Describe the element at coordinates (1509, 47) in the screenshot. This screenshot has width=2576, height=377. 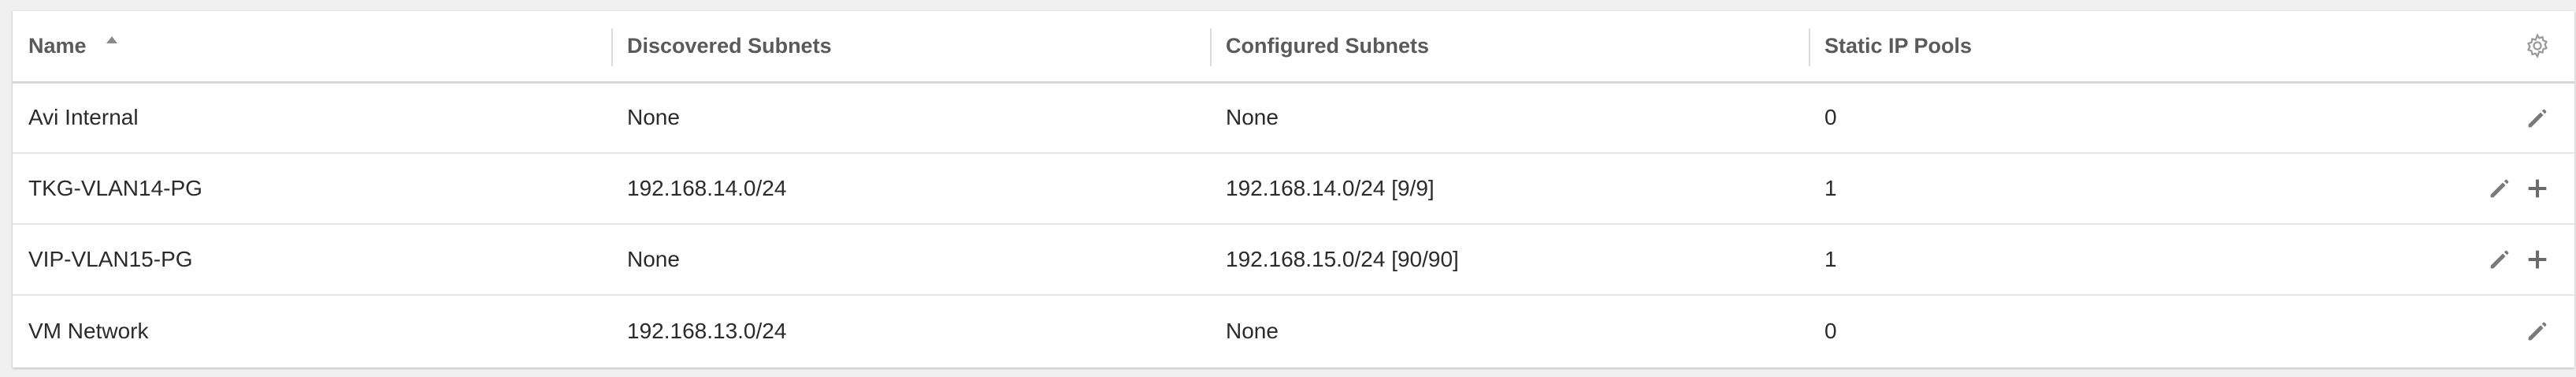
I see `column-header-configured-subnets: Configured Subnets` at that location.